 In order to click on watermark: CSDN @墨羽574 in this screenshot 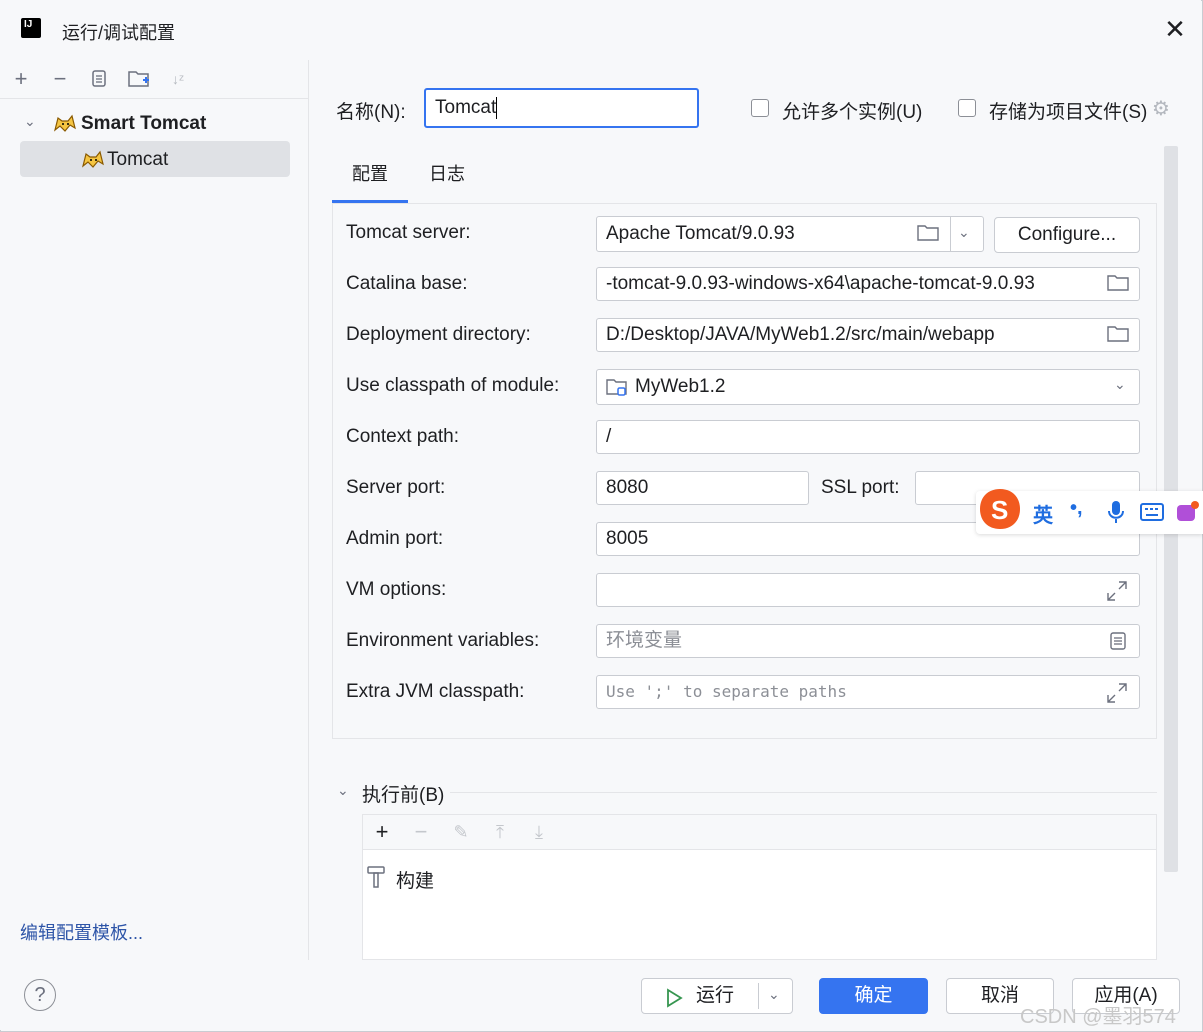, I will do `click(1098, 1017)`.